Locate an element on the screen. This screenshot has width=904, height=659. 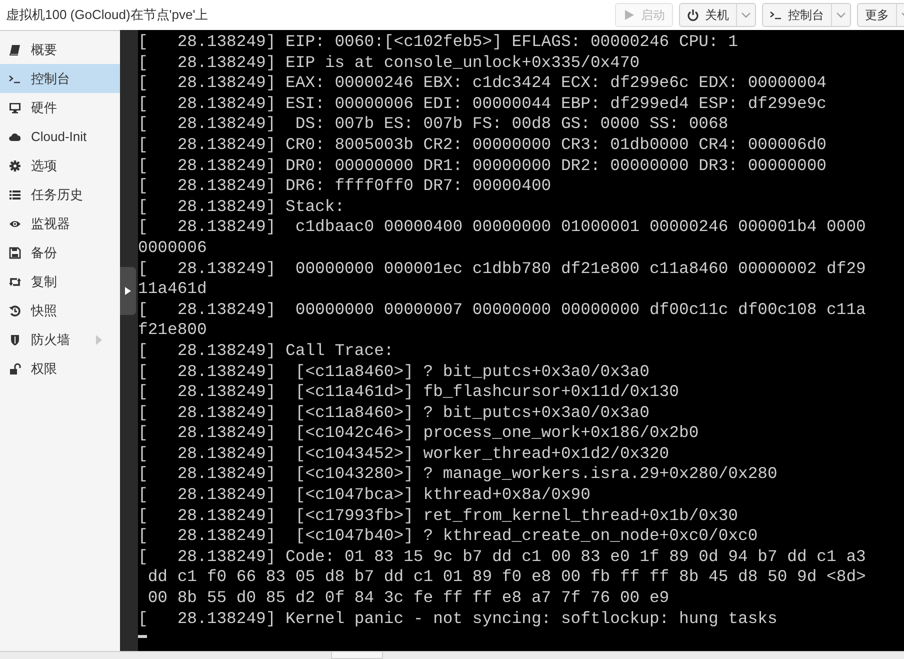
splitter-handle is located at coordinates (357, 655).